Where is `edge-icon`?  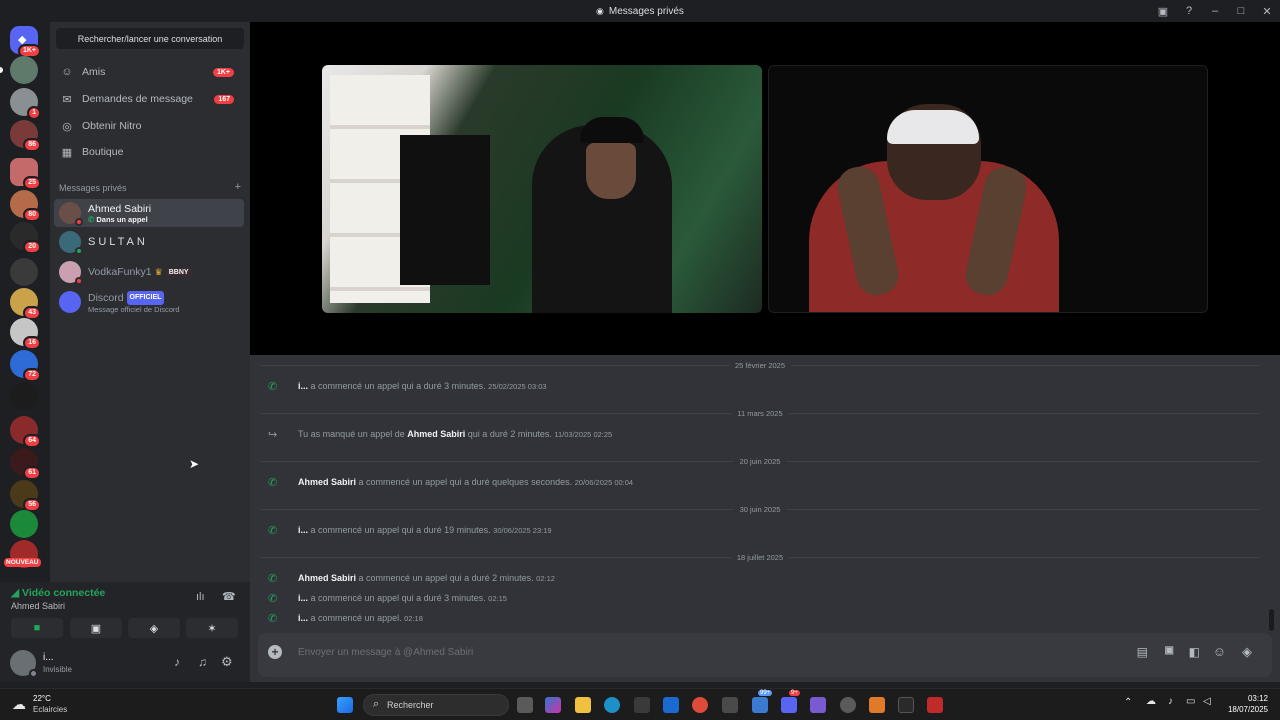 edge-icon is located at coordinates (612, 705).